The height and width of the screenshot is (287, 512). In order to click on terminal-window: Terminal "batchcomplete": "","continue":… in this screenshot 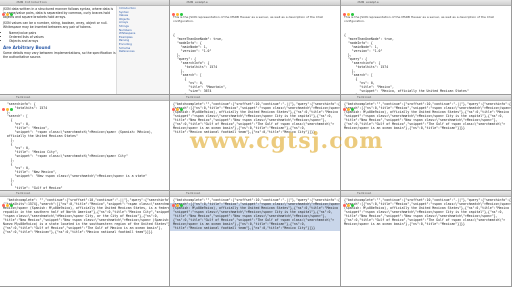, I will do `click(85, 239)`.